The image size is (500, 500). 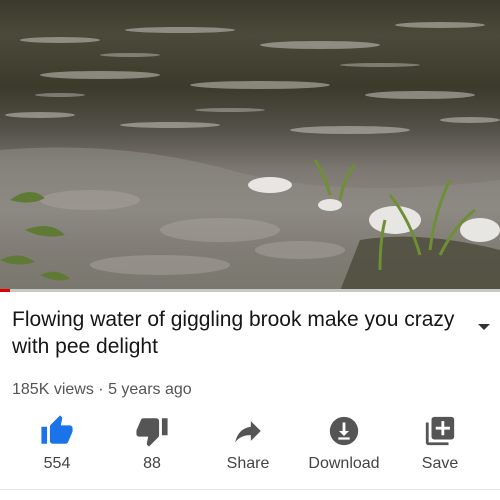 I want to click on save-playlist-icon, so click(x=440, y=431).